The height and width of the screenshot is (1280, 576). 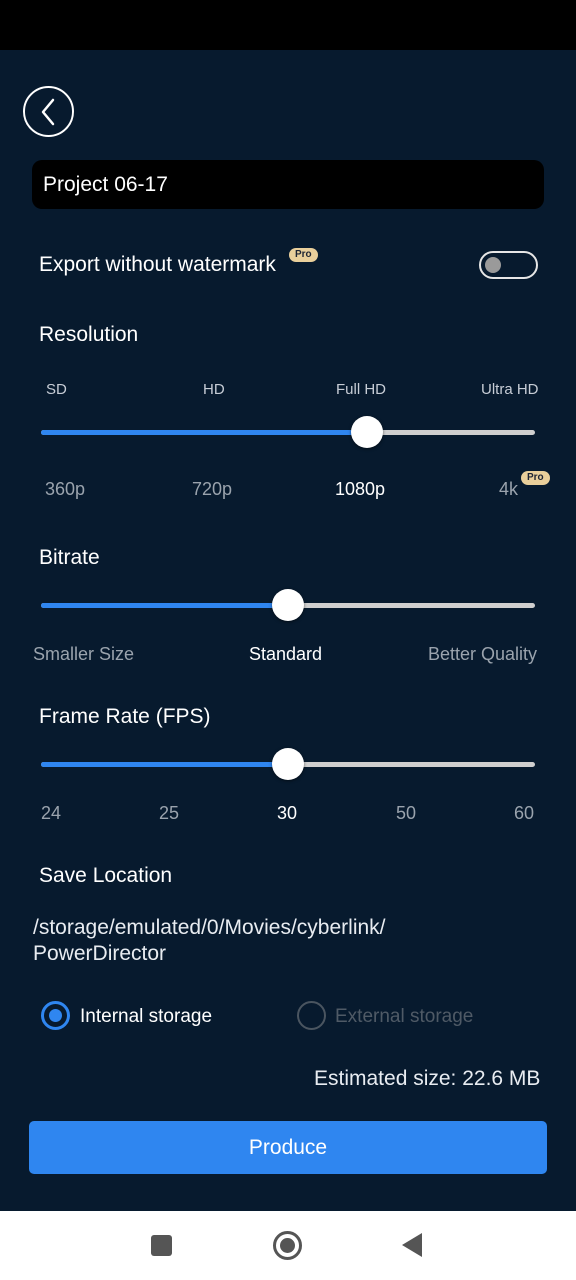 I want to click on back-button, so click(x=48, y=111).